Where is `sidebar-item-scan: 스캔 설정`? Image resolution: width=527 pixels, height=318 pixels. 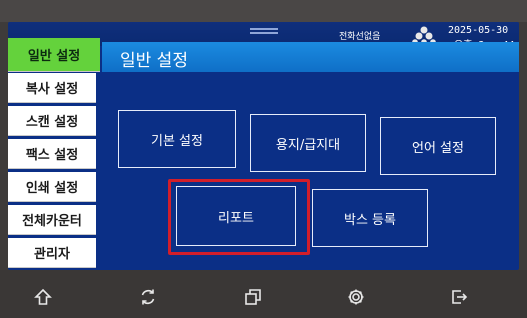
sidebar-item-scan: 스캔 설정 is located at coordinates (52, 121).